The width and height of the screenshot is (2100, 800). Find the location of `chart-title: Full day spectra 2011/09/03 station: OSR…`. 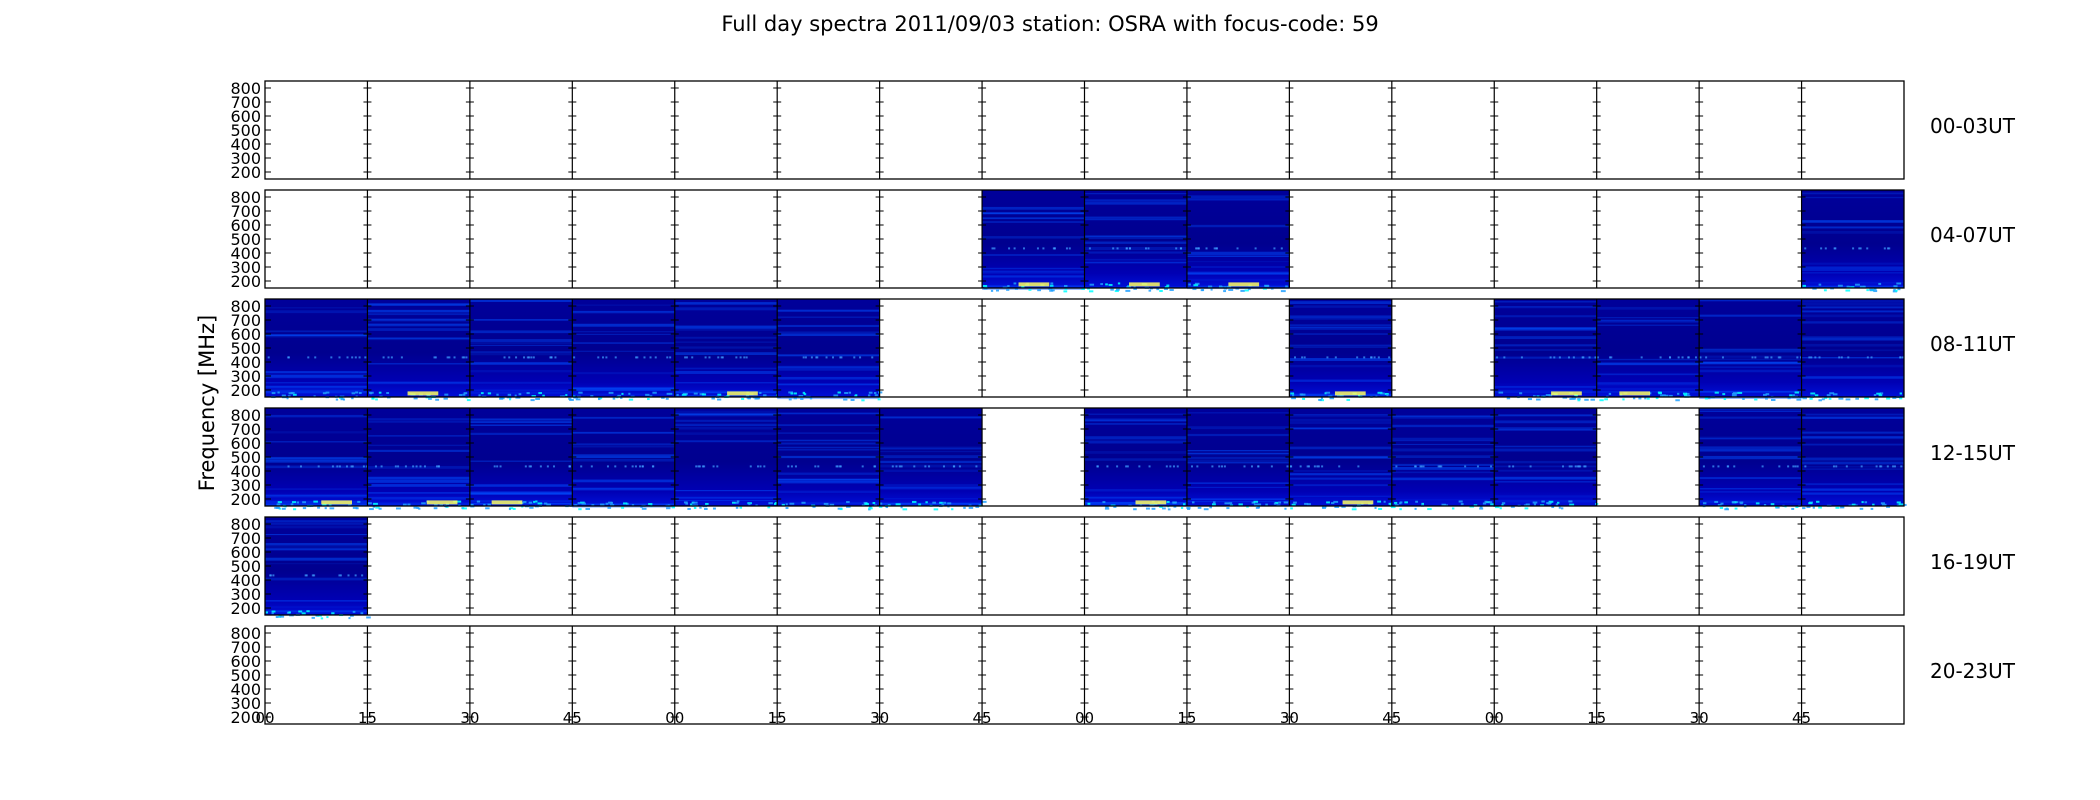

chart-title: Full day spectra 2011/09/03 station: OSR… is located at coordinates (1049, 24).